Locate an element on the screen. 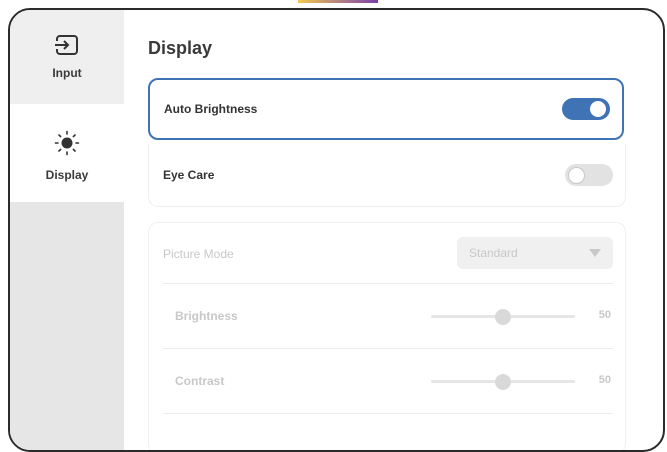 This screenshot has width=667, height=452. sidebar-item-display: Display is located at coordinates (67, 153).